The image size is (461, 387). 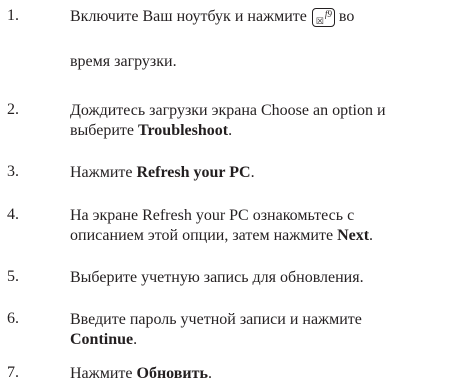 I want to click on step-number: 7., so click(x=13, y=372).